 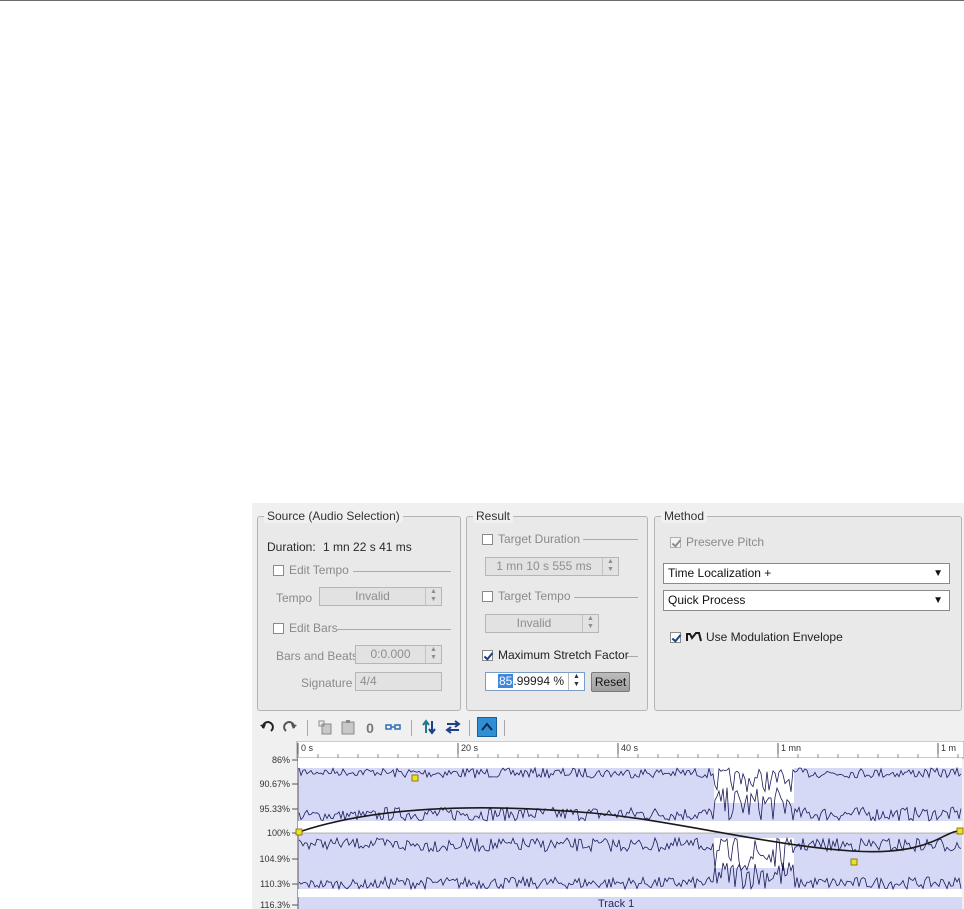 I want to click on max-stretch-stepper: ▲ ▼, so click(x=576, y=681).